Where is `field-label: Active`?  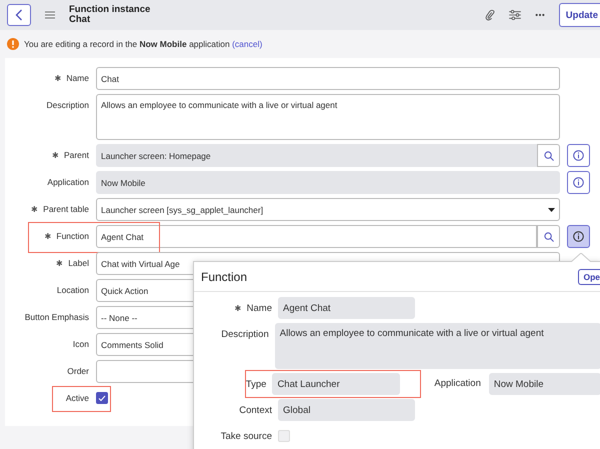 field-label: Active is located at coordinates (77, 398).